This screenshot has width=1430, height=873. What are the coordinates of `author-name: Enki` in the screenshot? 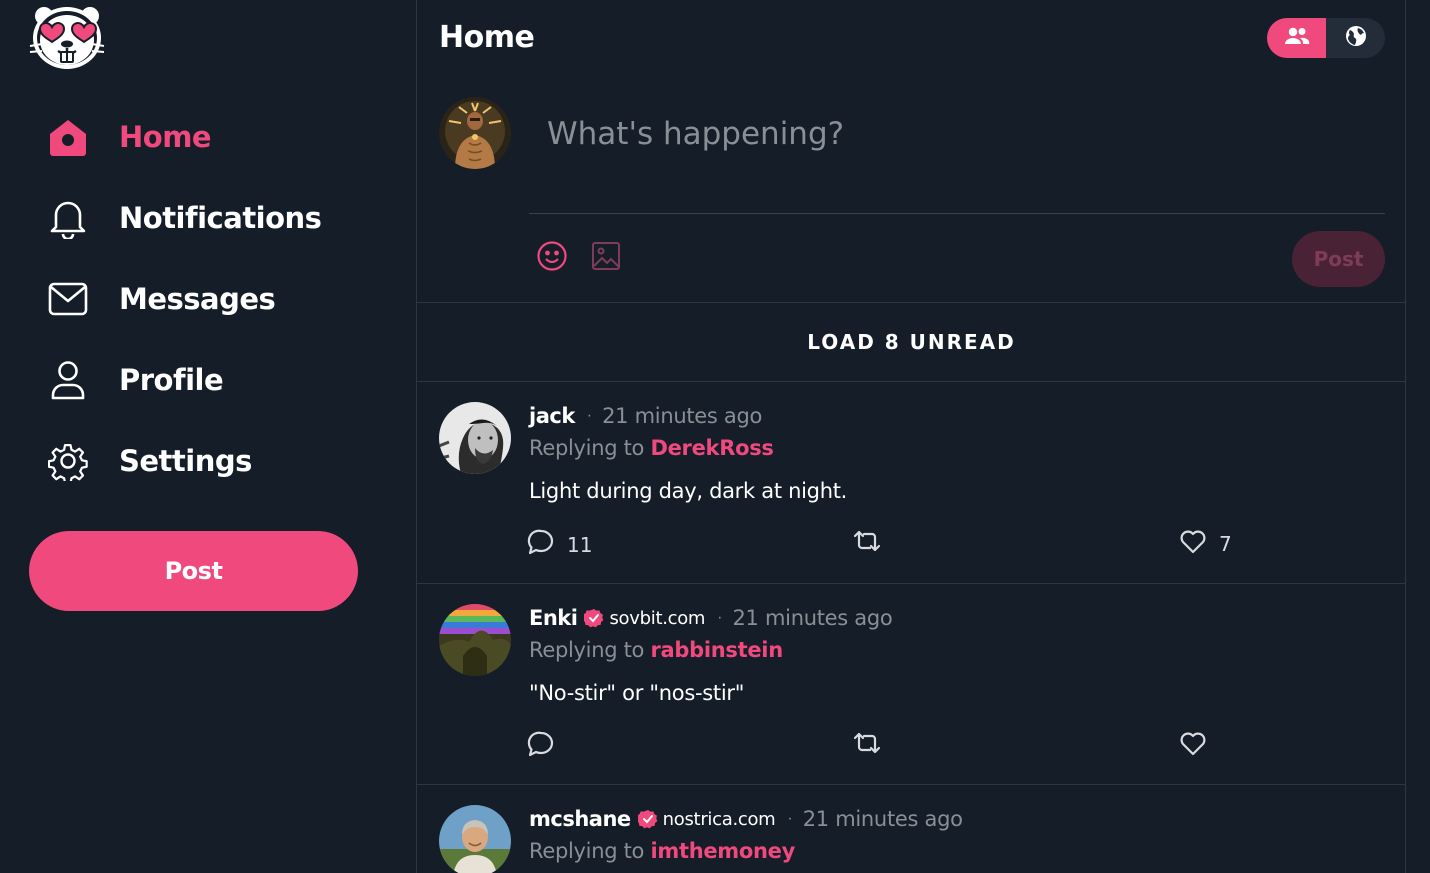 It's located at (553, 618).